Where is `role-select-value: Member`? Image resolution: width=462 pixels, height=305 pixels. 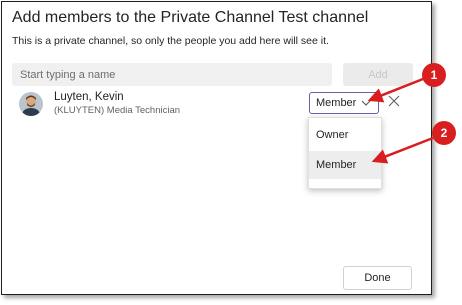
role-select-value: Member is located at coordinates (336, 103).